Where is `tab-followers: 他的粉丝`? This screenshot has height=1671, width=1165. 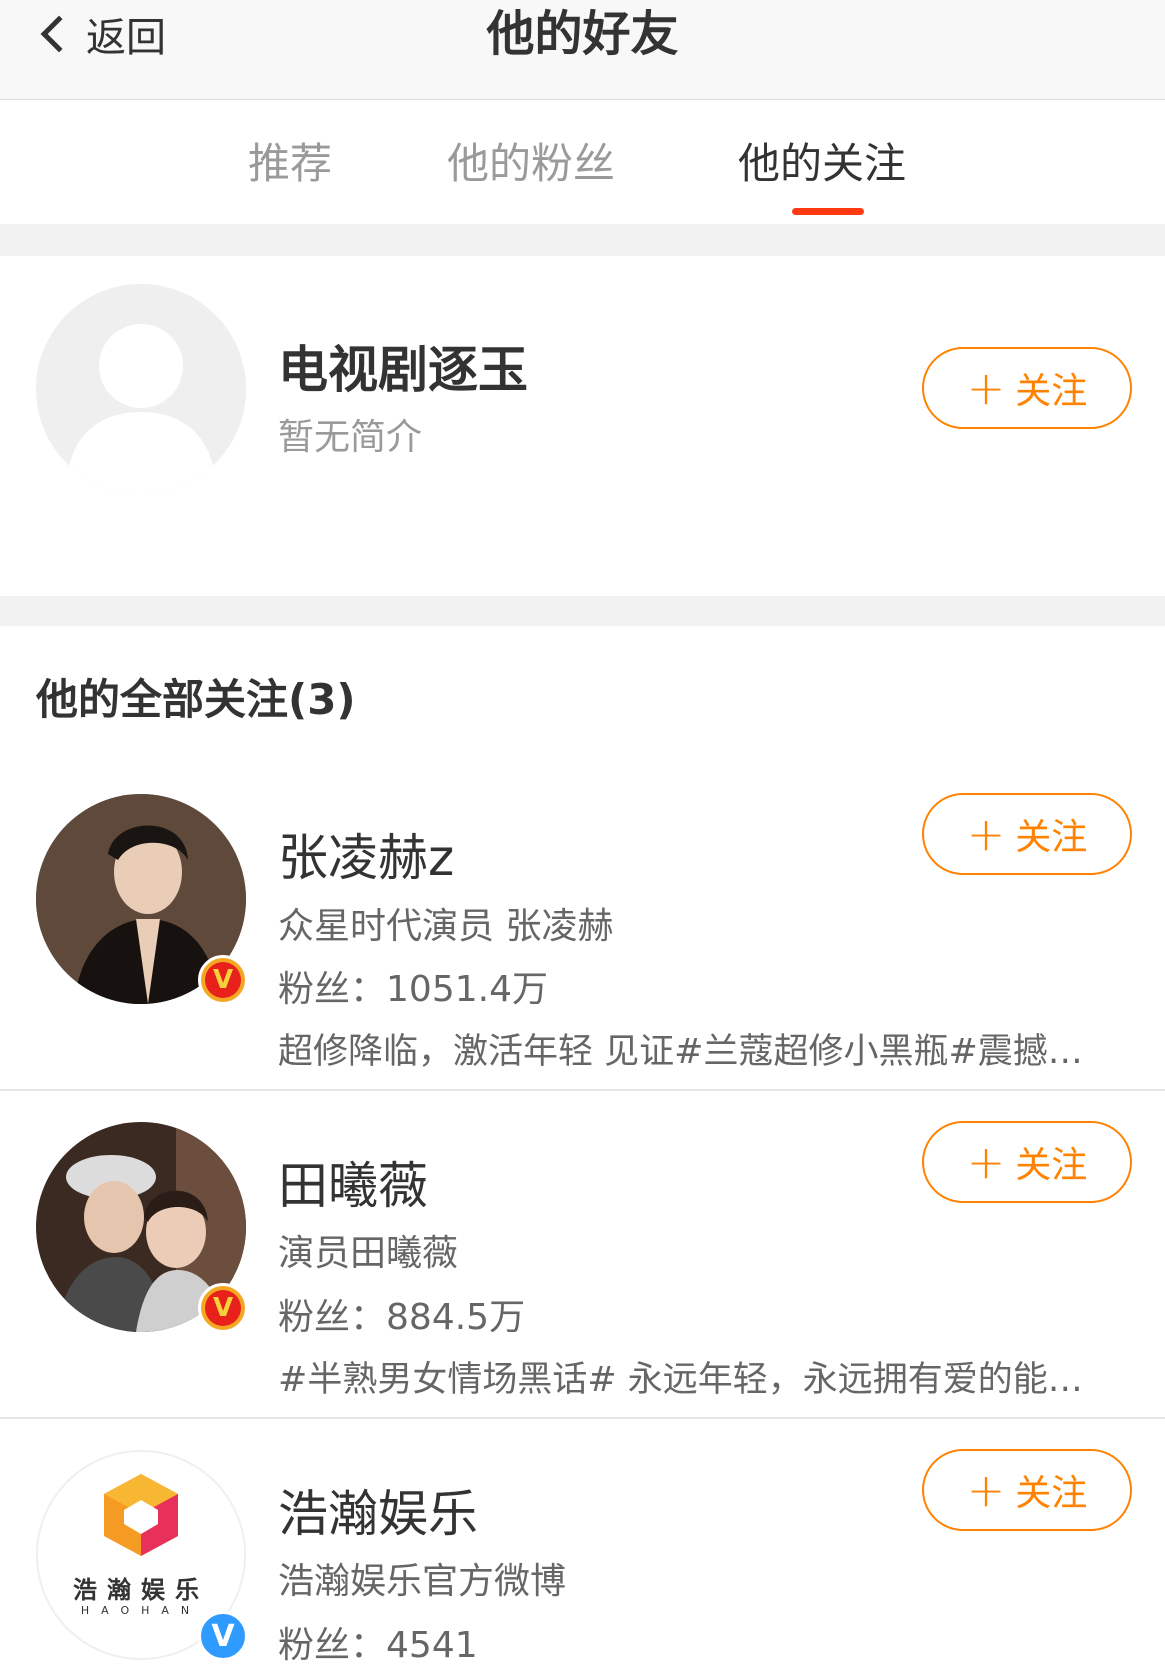 tab-followers: 他的粉丝 is located at coordinates (531, 160).